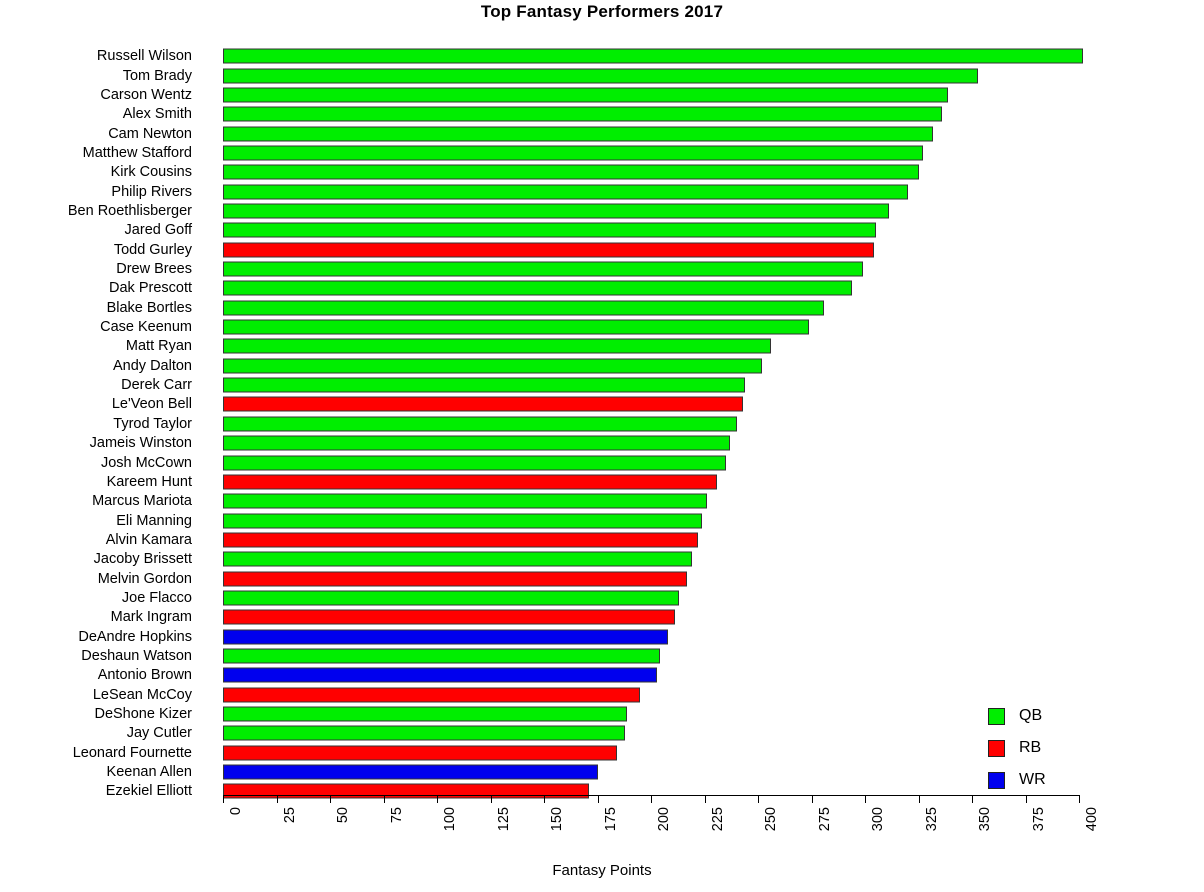 Image resolution: width=1204 pixels, height=892 pixels. What do you see at coordinates (148, 791) in the screenshot?
I see `bar-category-label: Ezekiel Elliott` at bounding box center [148, 791].